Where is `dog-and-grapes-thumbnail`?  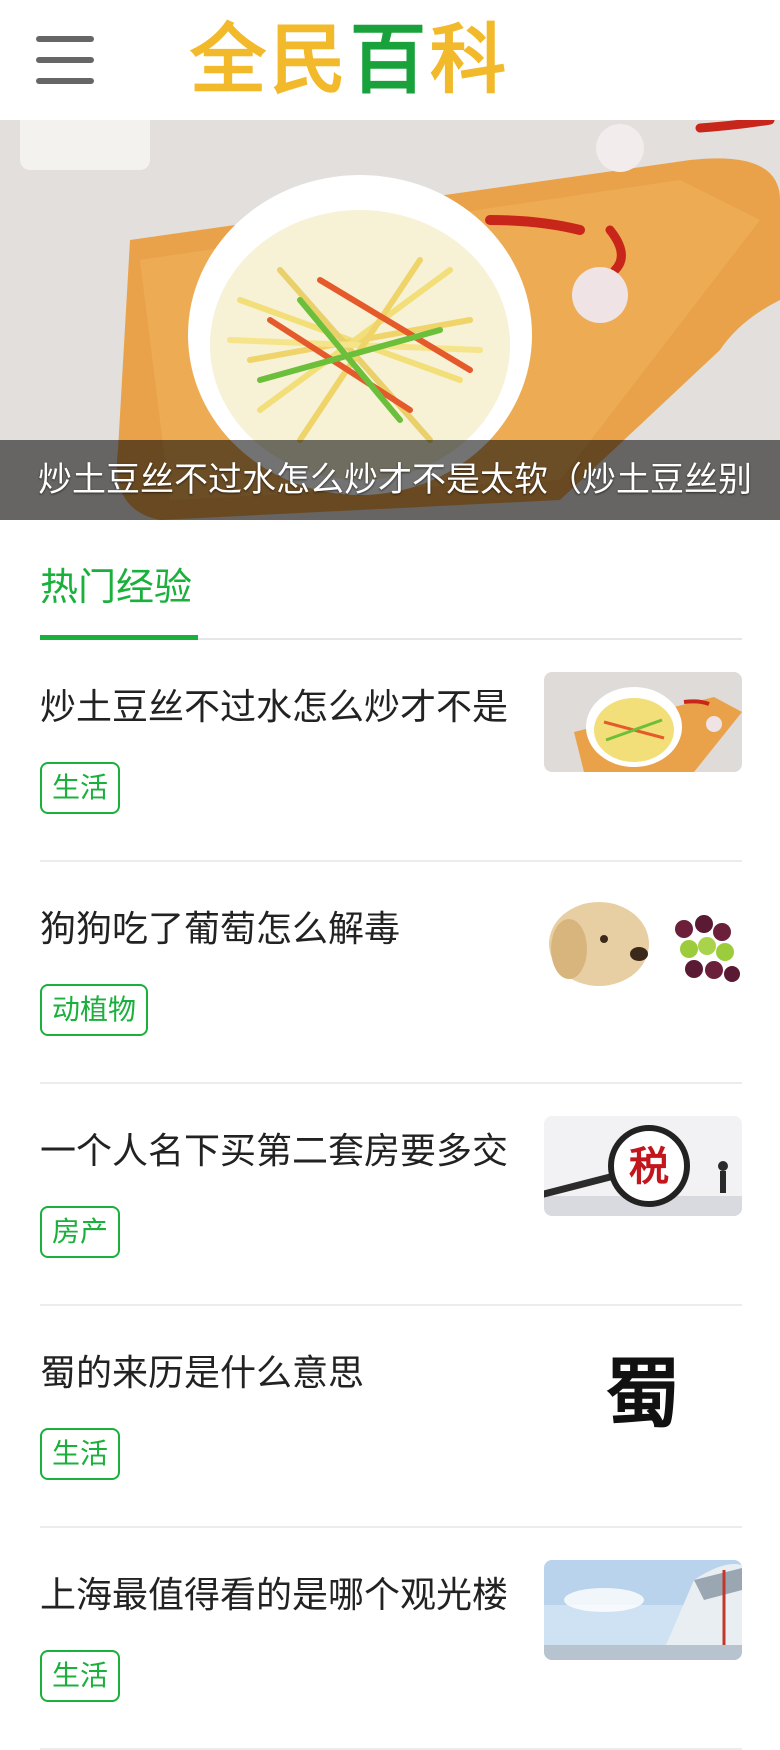
dog-and-grapes-thumbnail is located at coordinates (643, 944).